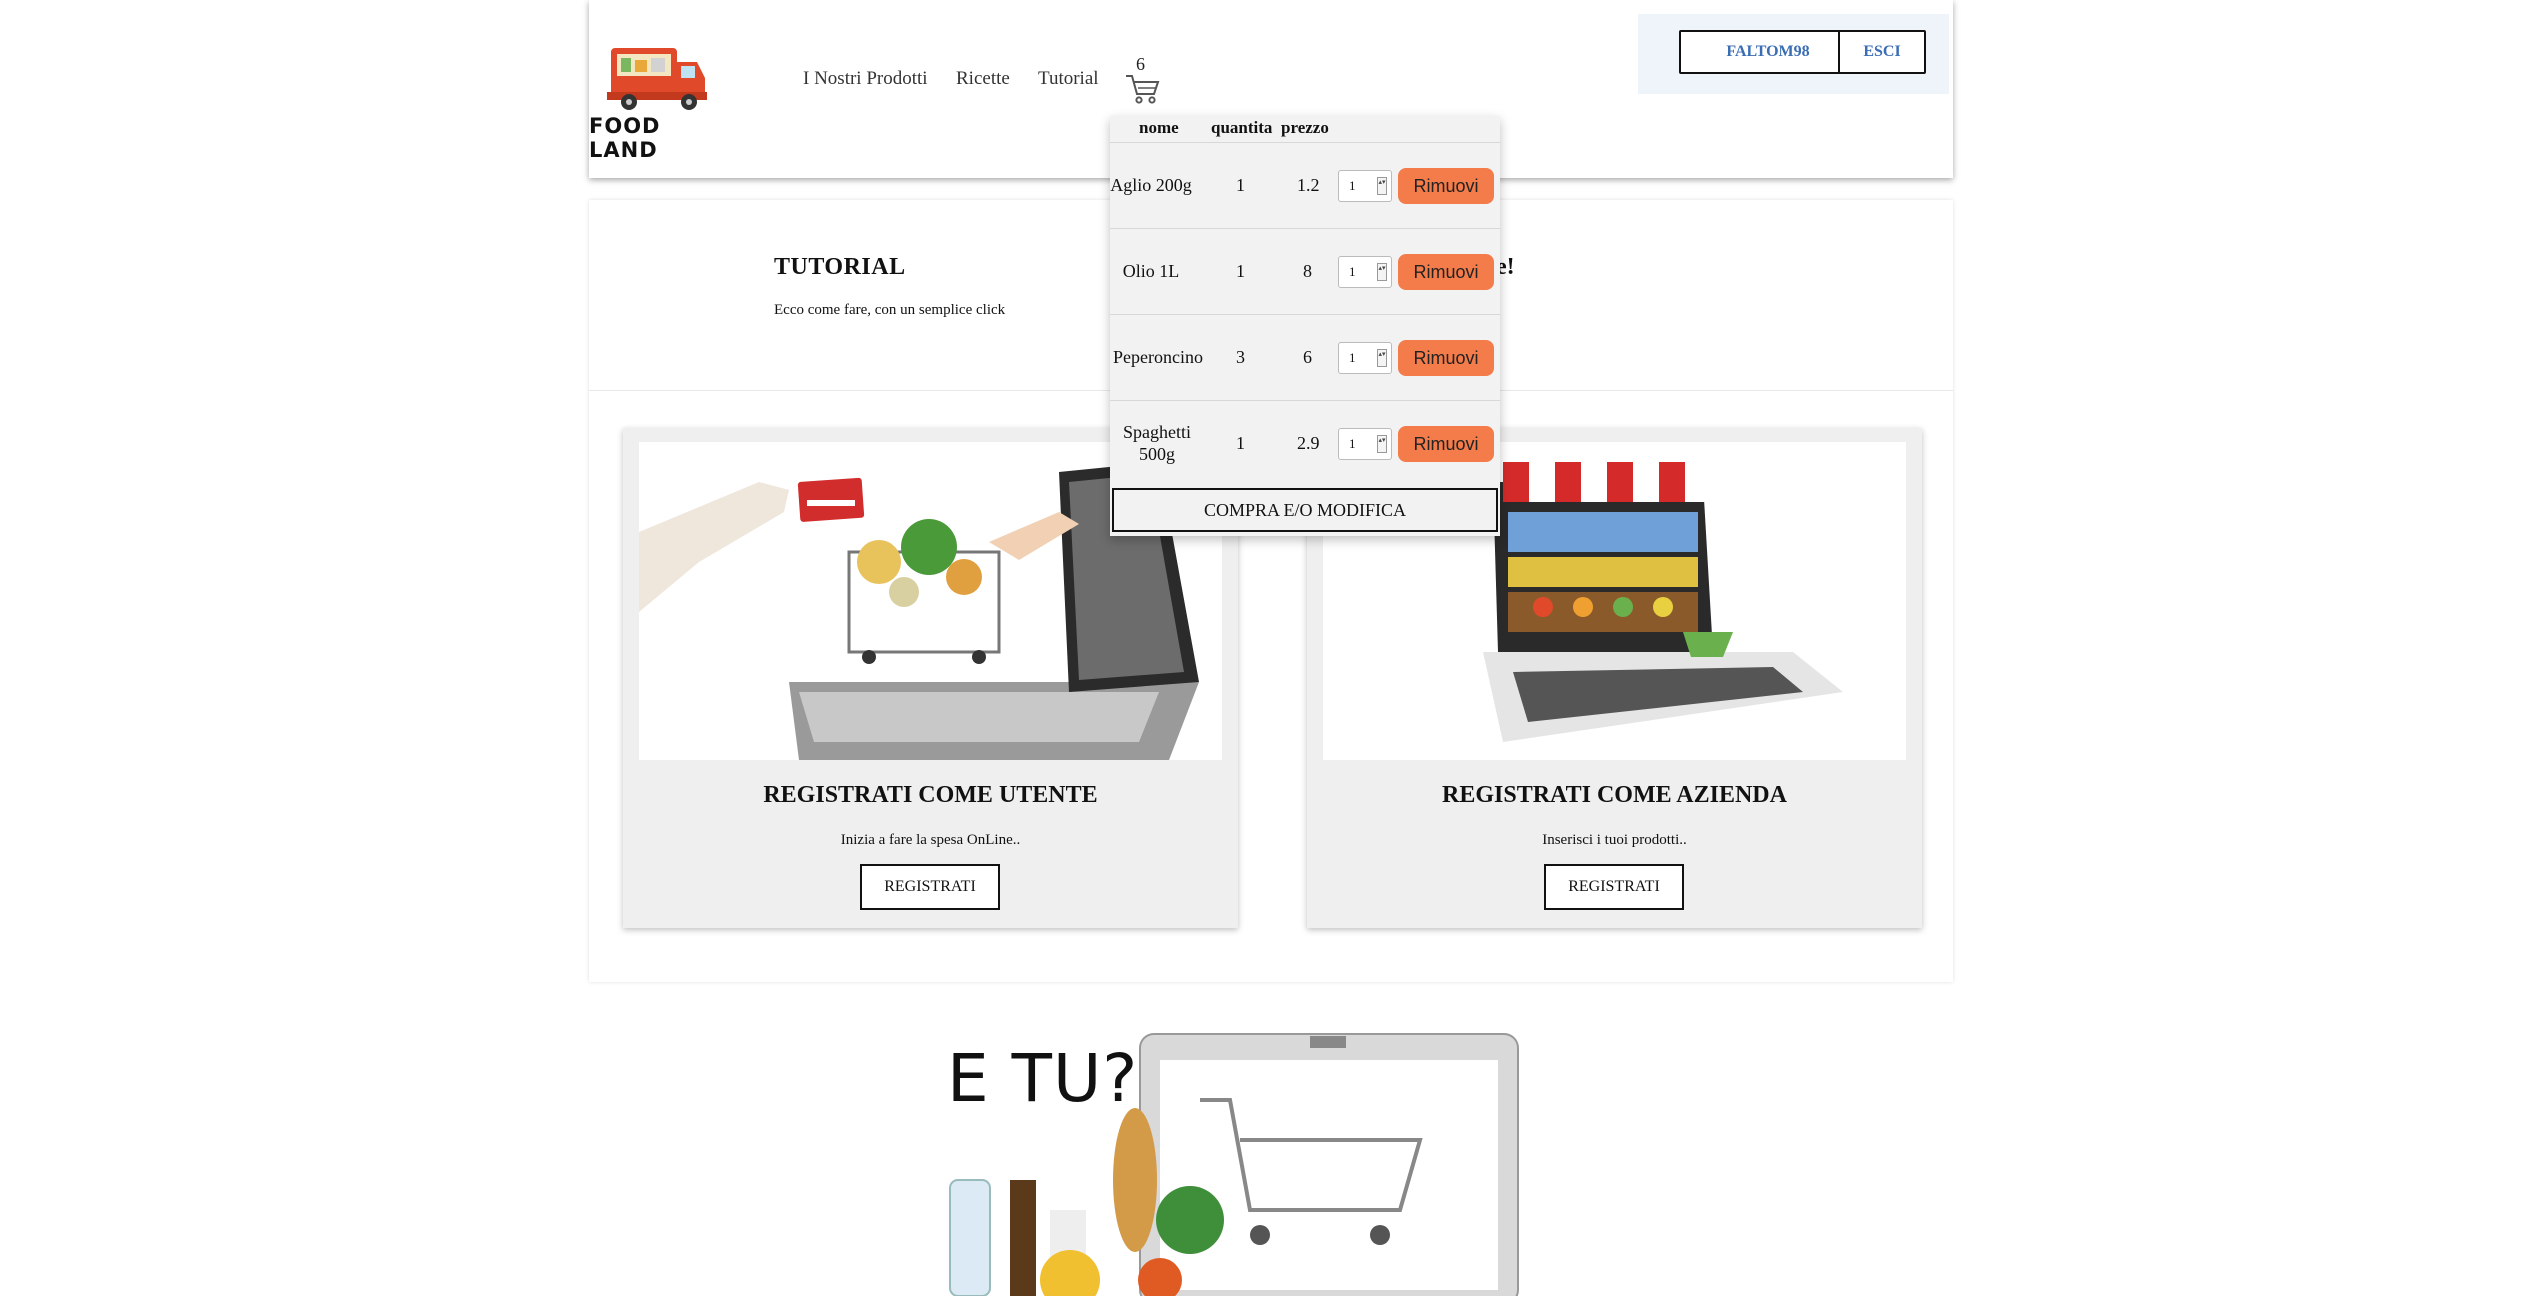  Describe the element at coordinates (1614, 887) in the screenshot. I see `register-company-button: REGISTRATI` at that location.